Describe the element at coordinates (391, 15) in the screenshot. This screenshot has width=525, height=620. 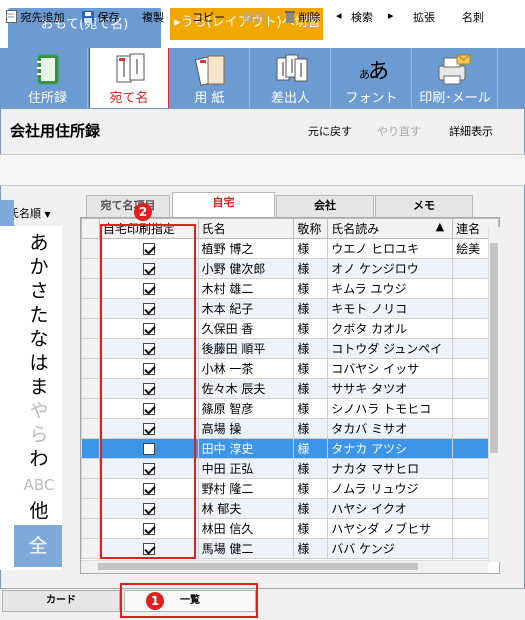
I see `search-next-button: ▸` at that location.